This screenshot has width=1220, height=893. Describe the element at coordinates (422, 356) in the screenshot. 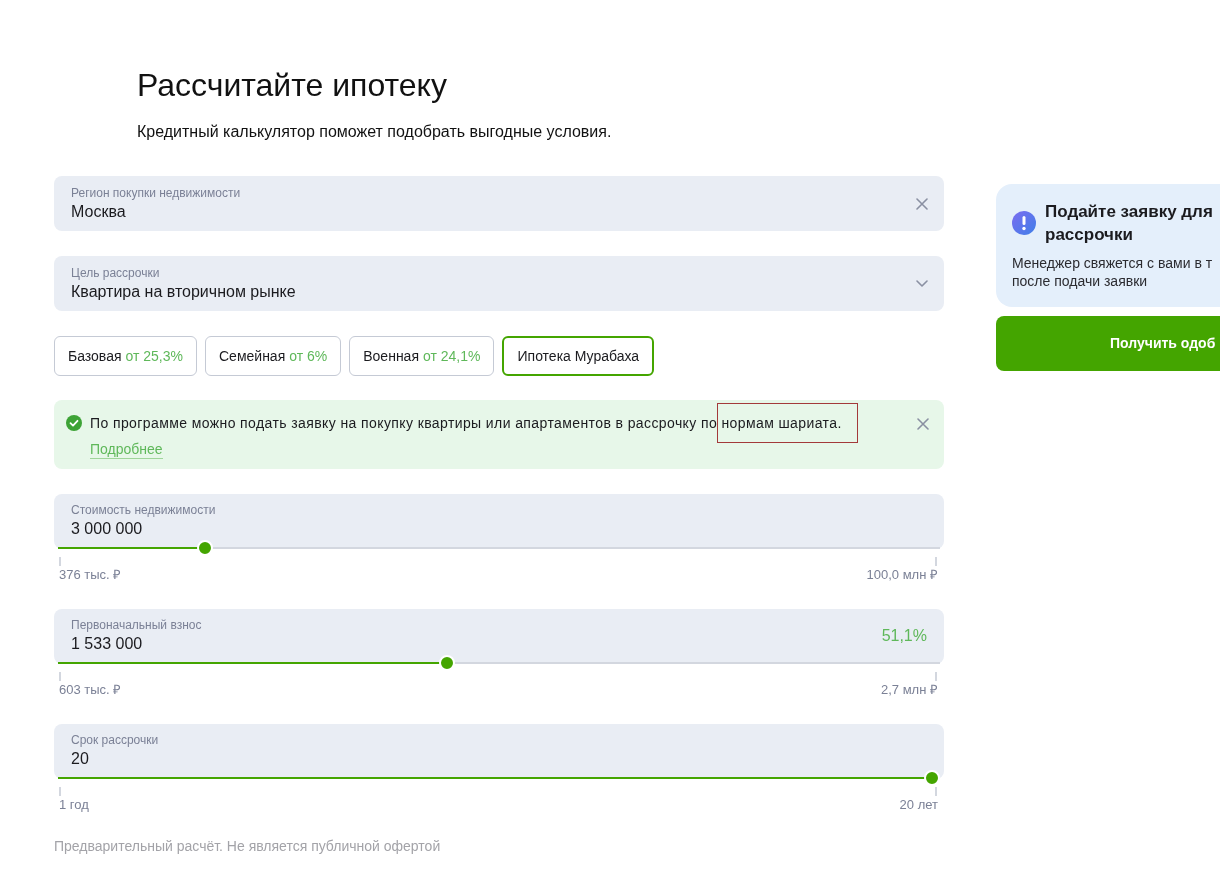

I see `program-option-button: Военная от 24,1%` at that location.